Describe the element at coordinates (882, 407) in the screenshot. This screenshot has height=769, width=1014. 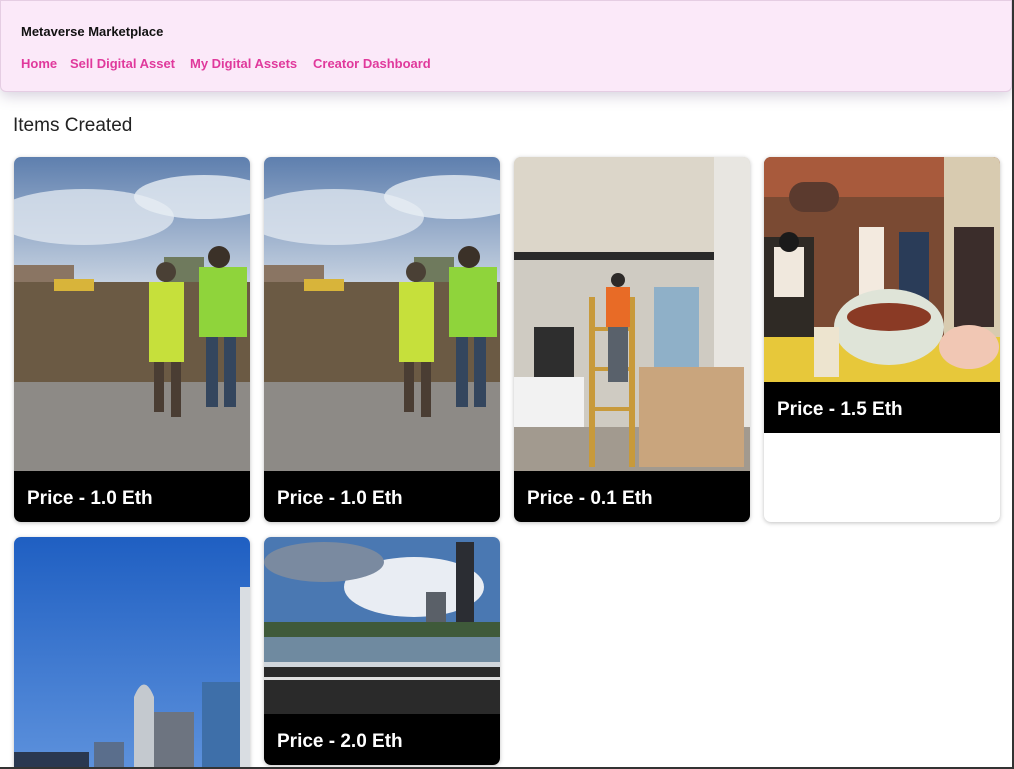
I see `price-label: Price - 1.5 Eth` at that location.